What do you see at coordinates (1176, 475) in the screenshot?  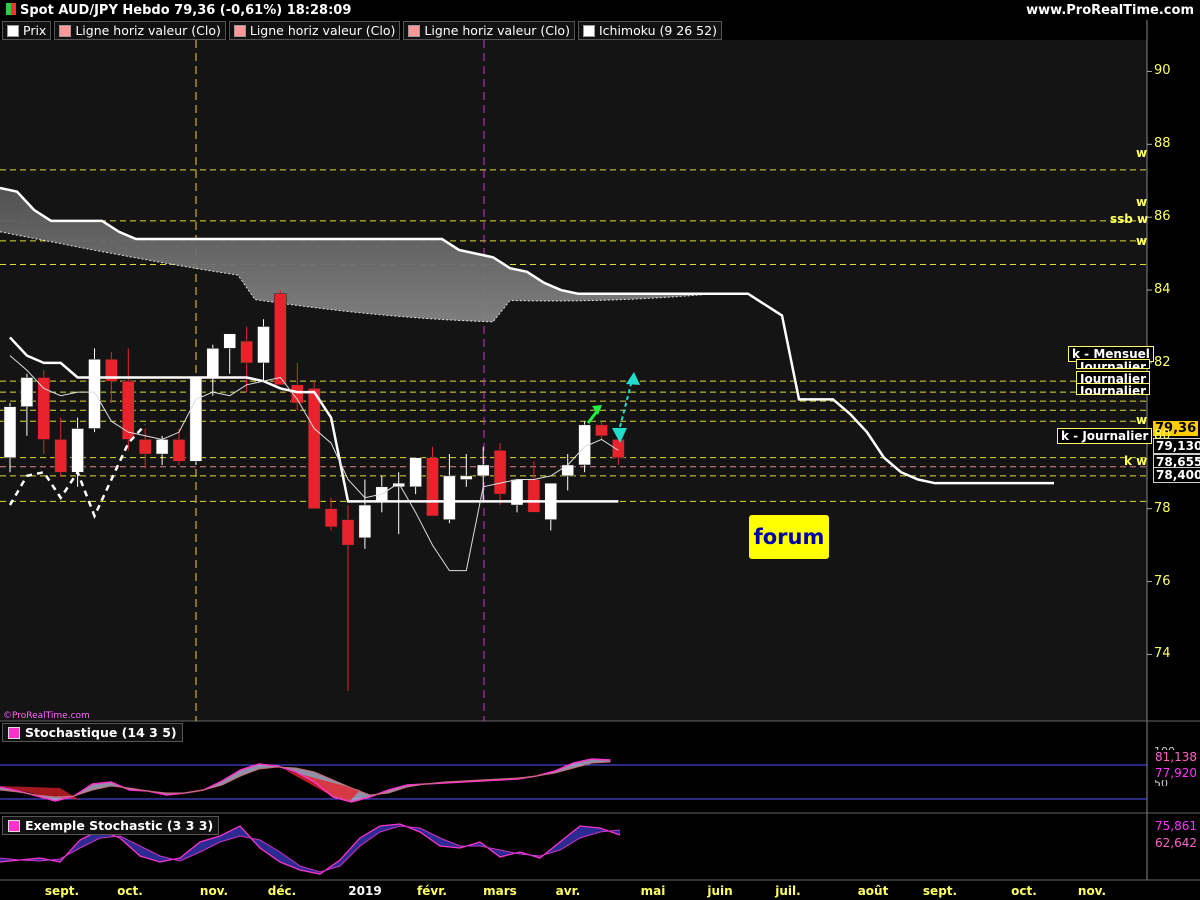 I see `price-box: 78,400` at bounding box center [1176, 475].